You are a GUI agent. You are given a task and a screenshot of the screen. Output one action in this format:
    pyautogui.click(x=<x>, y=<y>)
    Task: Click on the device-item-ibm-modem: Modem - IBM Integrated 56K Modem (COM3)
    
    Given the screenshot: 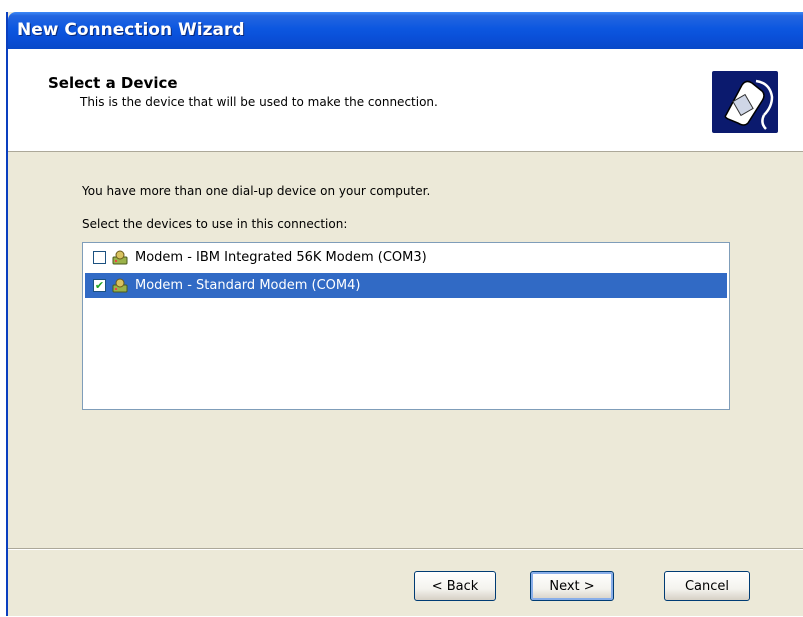 What is the action you would take?
    pyautogui.click(x=406, y=257)
    